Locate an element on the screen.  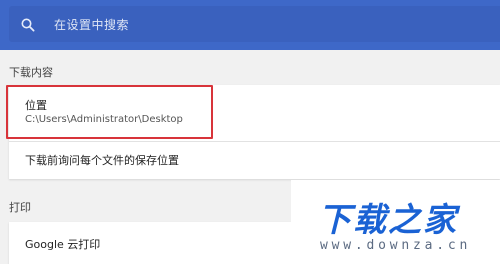
search-icon is located at coordinates (28, 24).